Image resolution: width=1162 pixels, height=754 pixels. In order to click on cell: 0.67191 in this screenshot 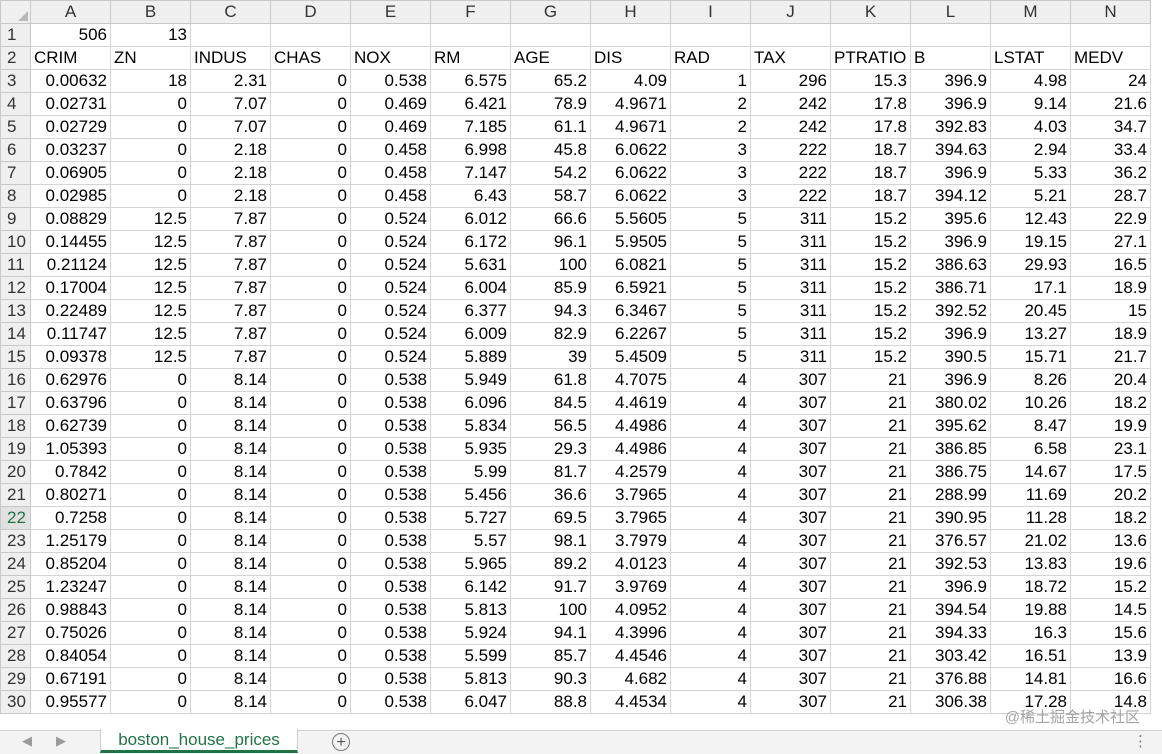, I will do `click(70, 679)`.